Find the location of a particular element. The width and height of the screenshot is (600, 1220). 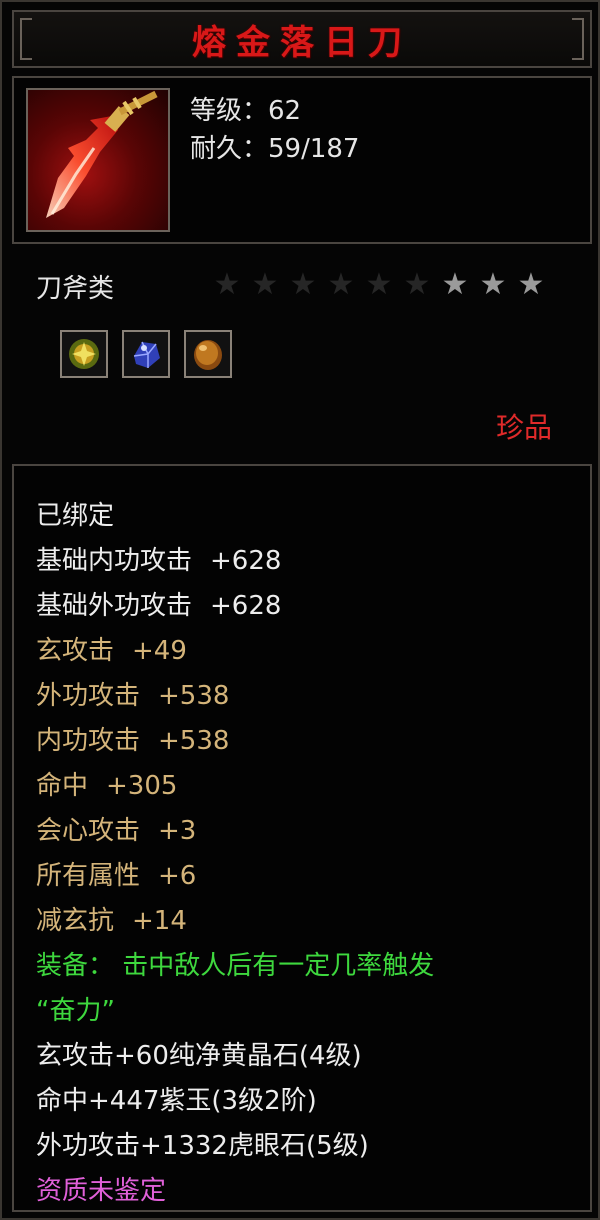

attr-inner-attack: 内功攻击 +538 is located at coordinates (306, 741).